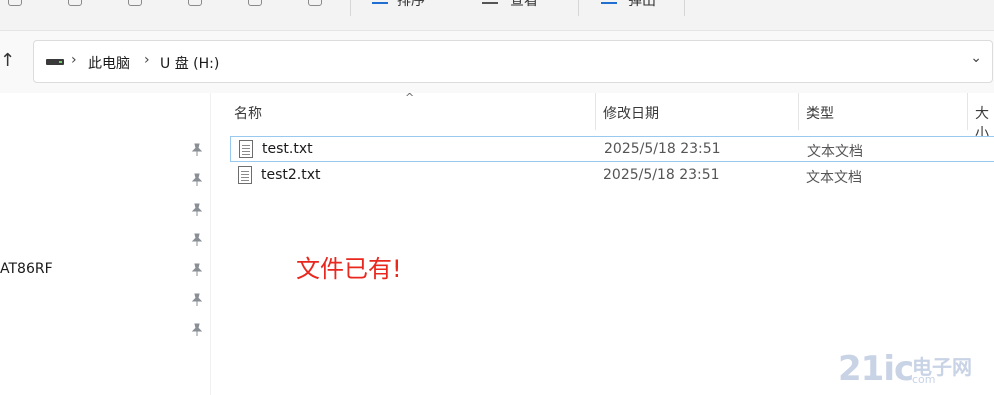  What do you see at coordinates (411, 5) in the screenshot?
I see `sort-button: 排序` at bounding box center [411, 5].